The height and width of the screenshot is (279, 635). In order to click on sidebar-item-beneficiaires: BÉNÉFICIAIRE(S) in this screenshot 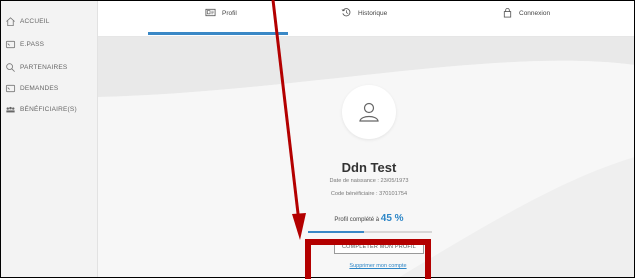, I will do `click(41, 109)`.